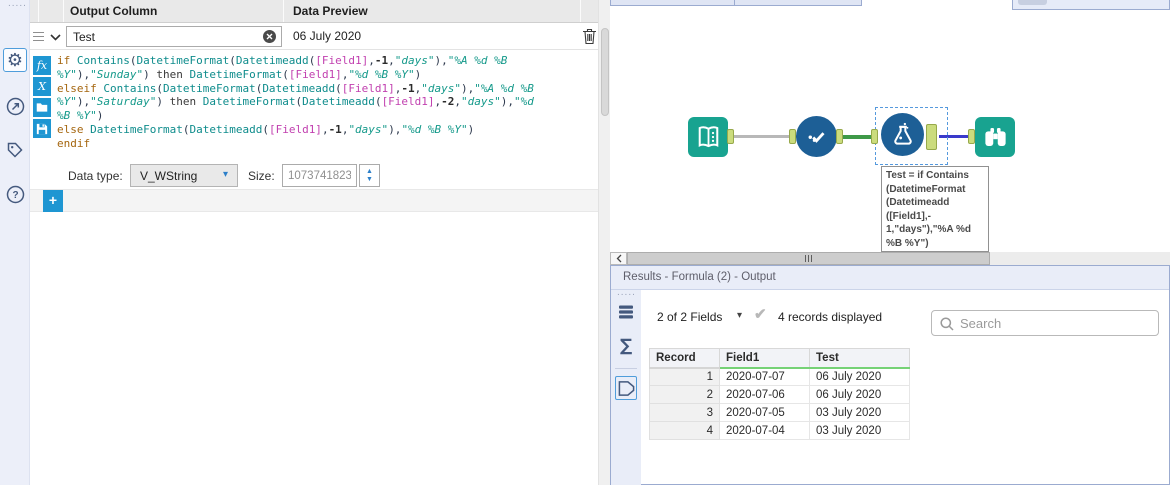  I want to click on variables-button: X, so click(42, 86).